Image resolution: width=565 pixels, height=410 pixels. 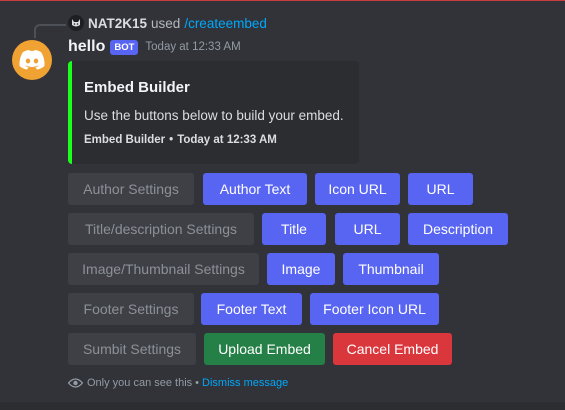 I want to click on bot-badge: BOT, so click(x=124, y=47).